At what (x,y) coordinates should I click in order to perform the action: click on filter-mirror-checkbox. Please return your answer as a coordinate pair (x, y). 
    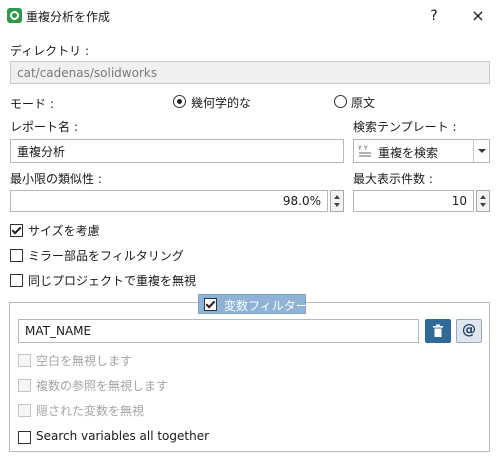
    Looking at the image, I should click on (16, 255).